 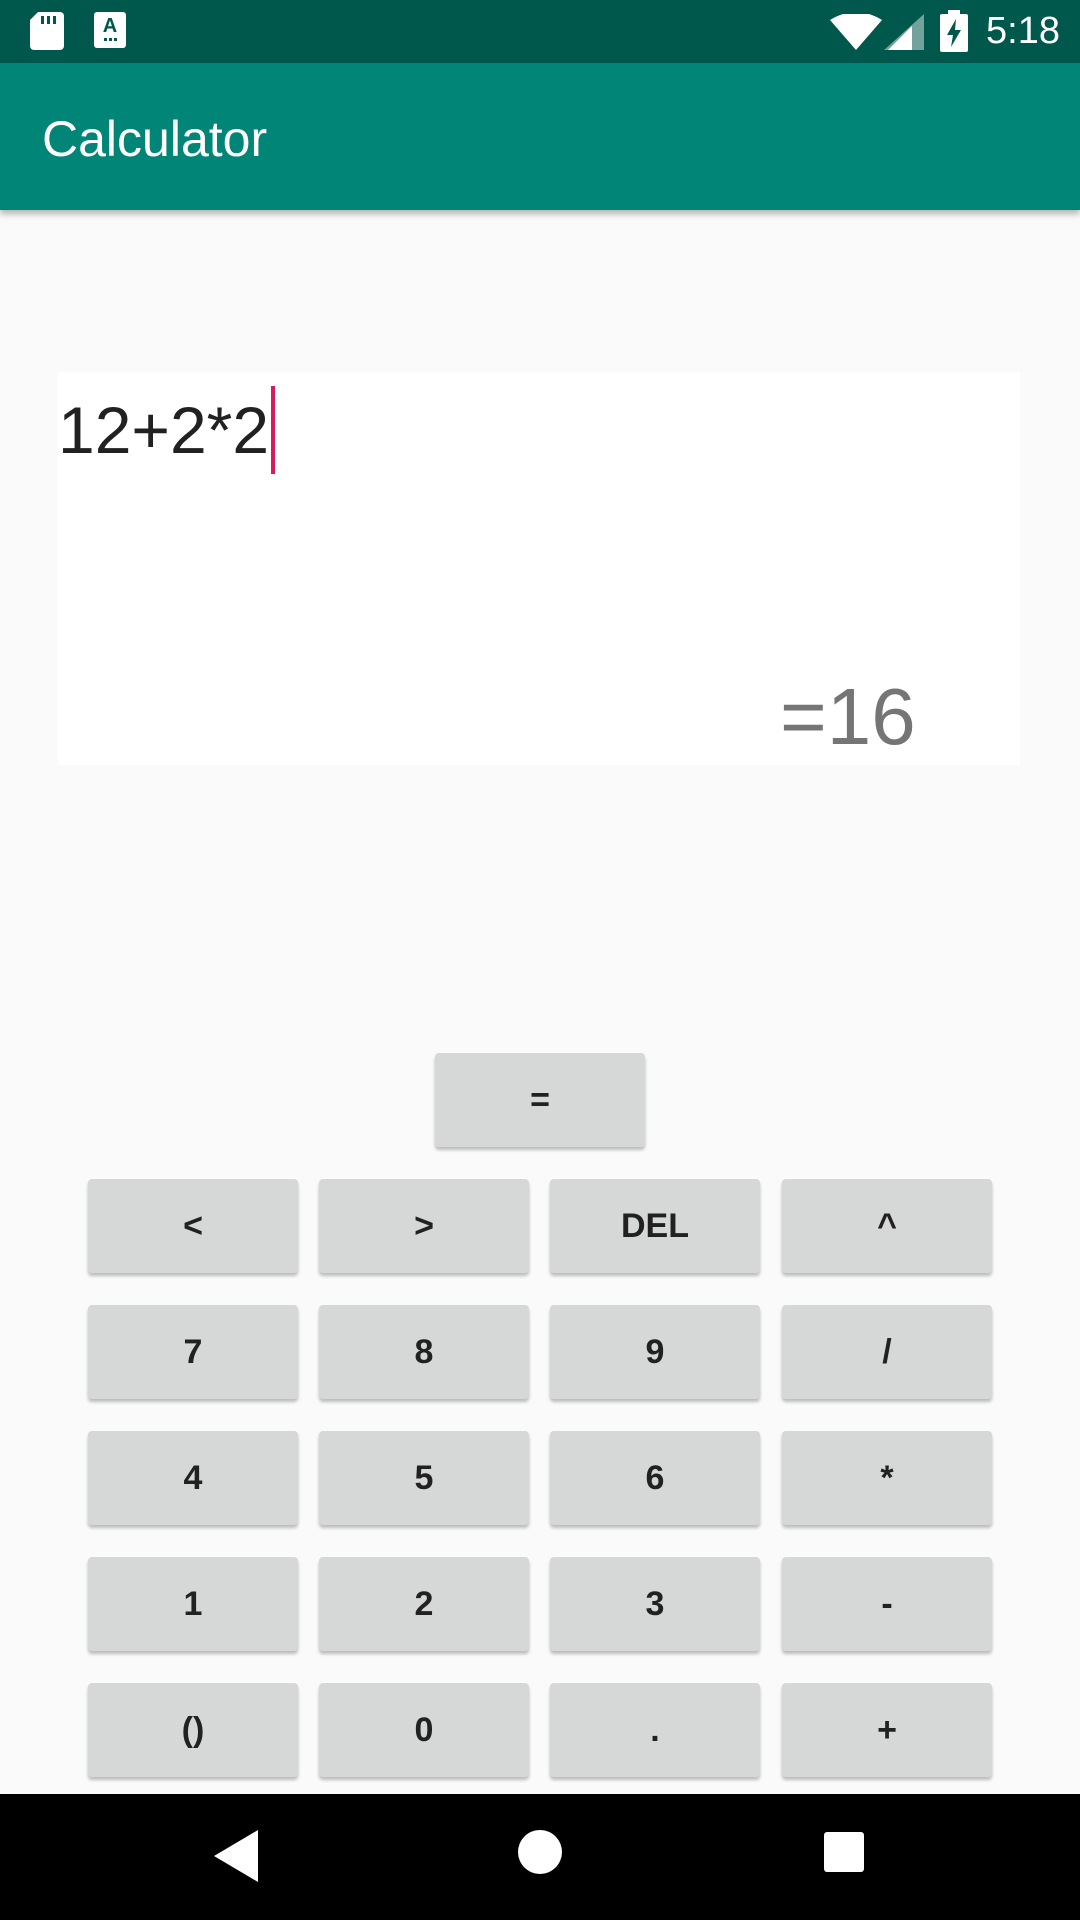 I want to click on equals-button: =, so click(x=540, y=1100).